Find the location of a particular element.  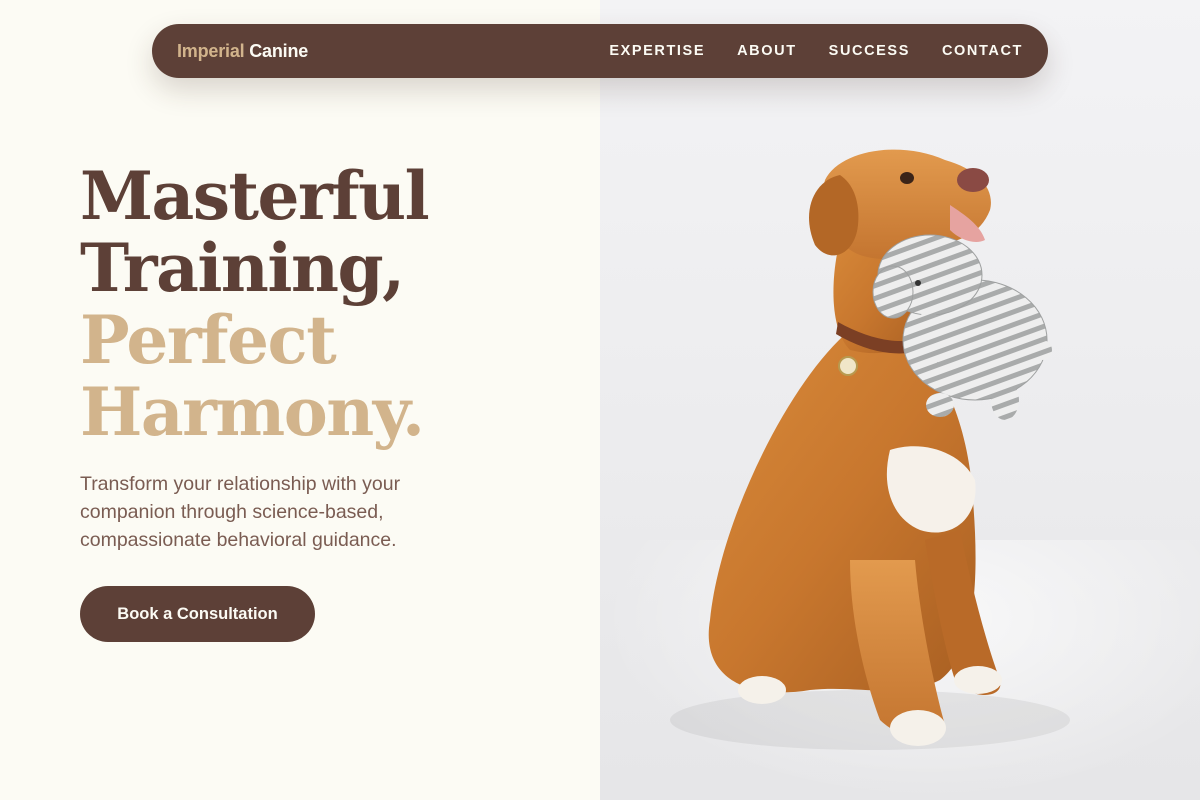

book-consultation-button: Book a Consultation is located at coordinates (197, 614).